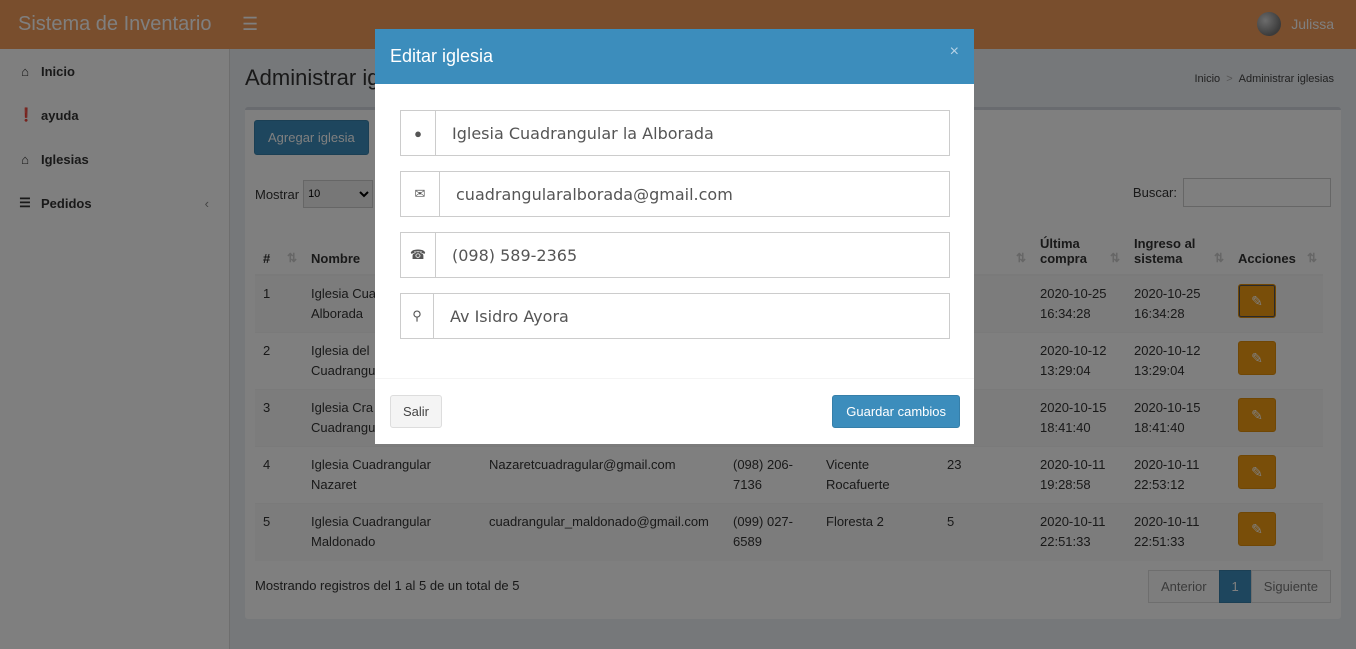  What do you see at coordinates (417, 316) in the screenshot?
I see `map-marker-icon: ⚲` at bounding box center [417, 316].